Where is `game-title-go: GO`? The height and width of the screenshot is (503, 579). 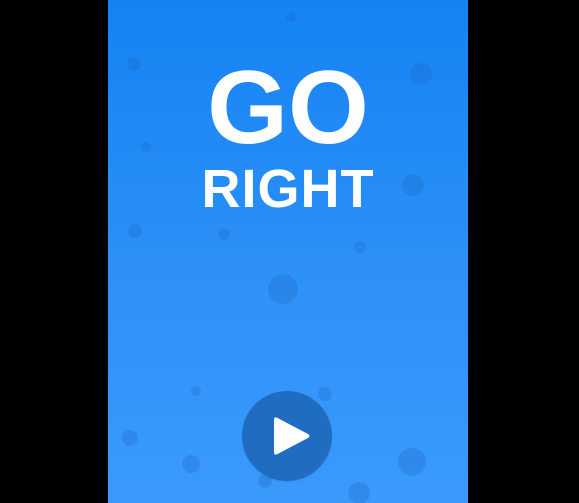 game-title-go: GO is located at coordinates (288, 108).